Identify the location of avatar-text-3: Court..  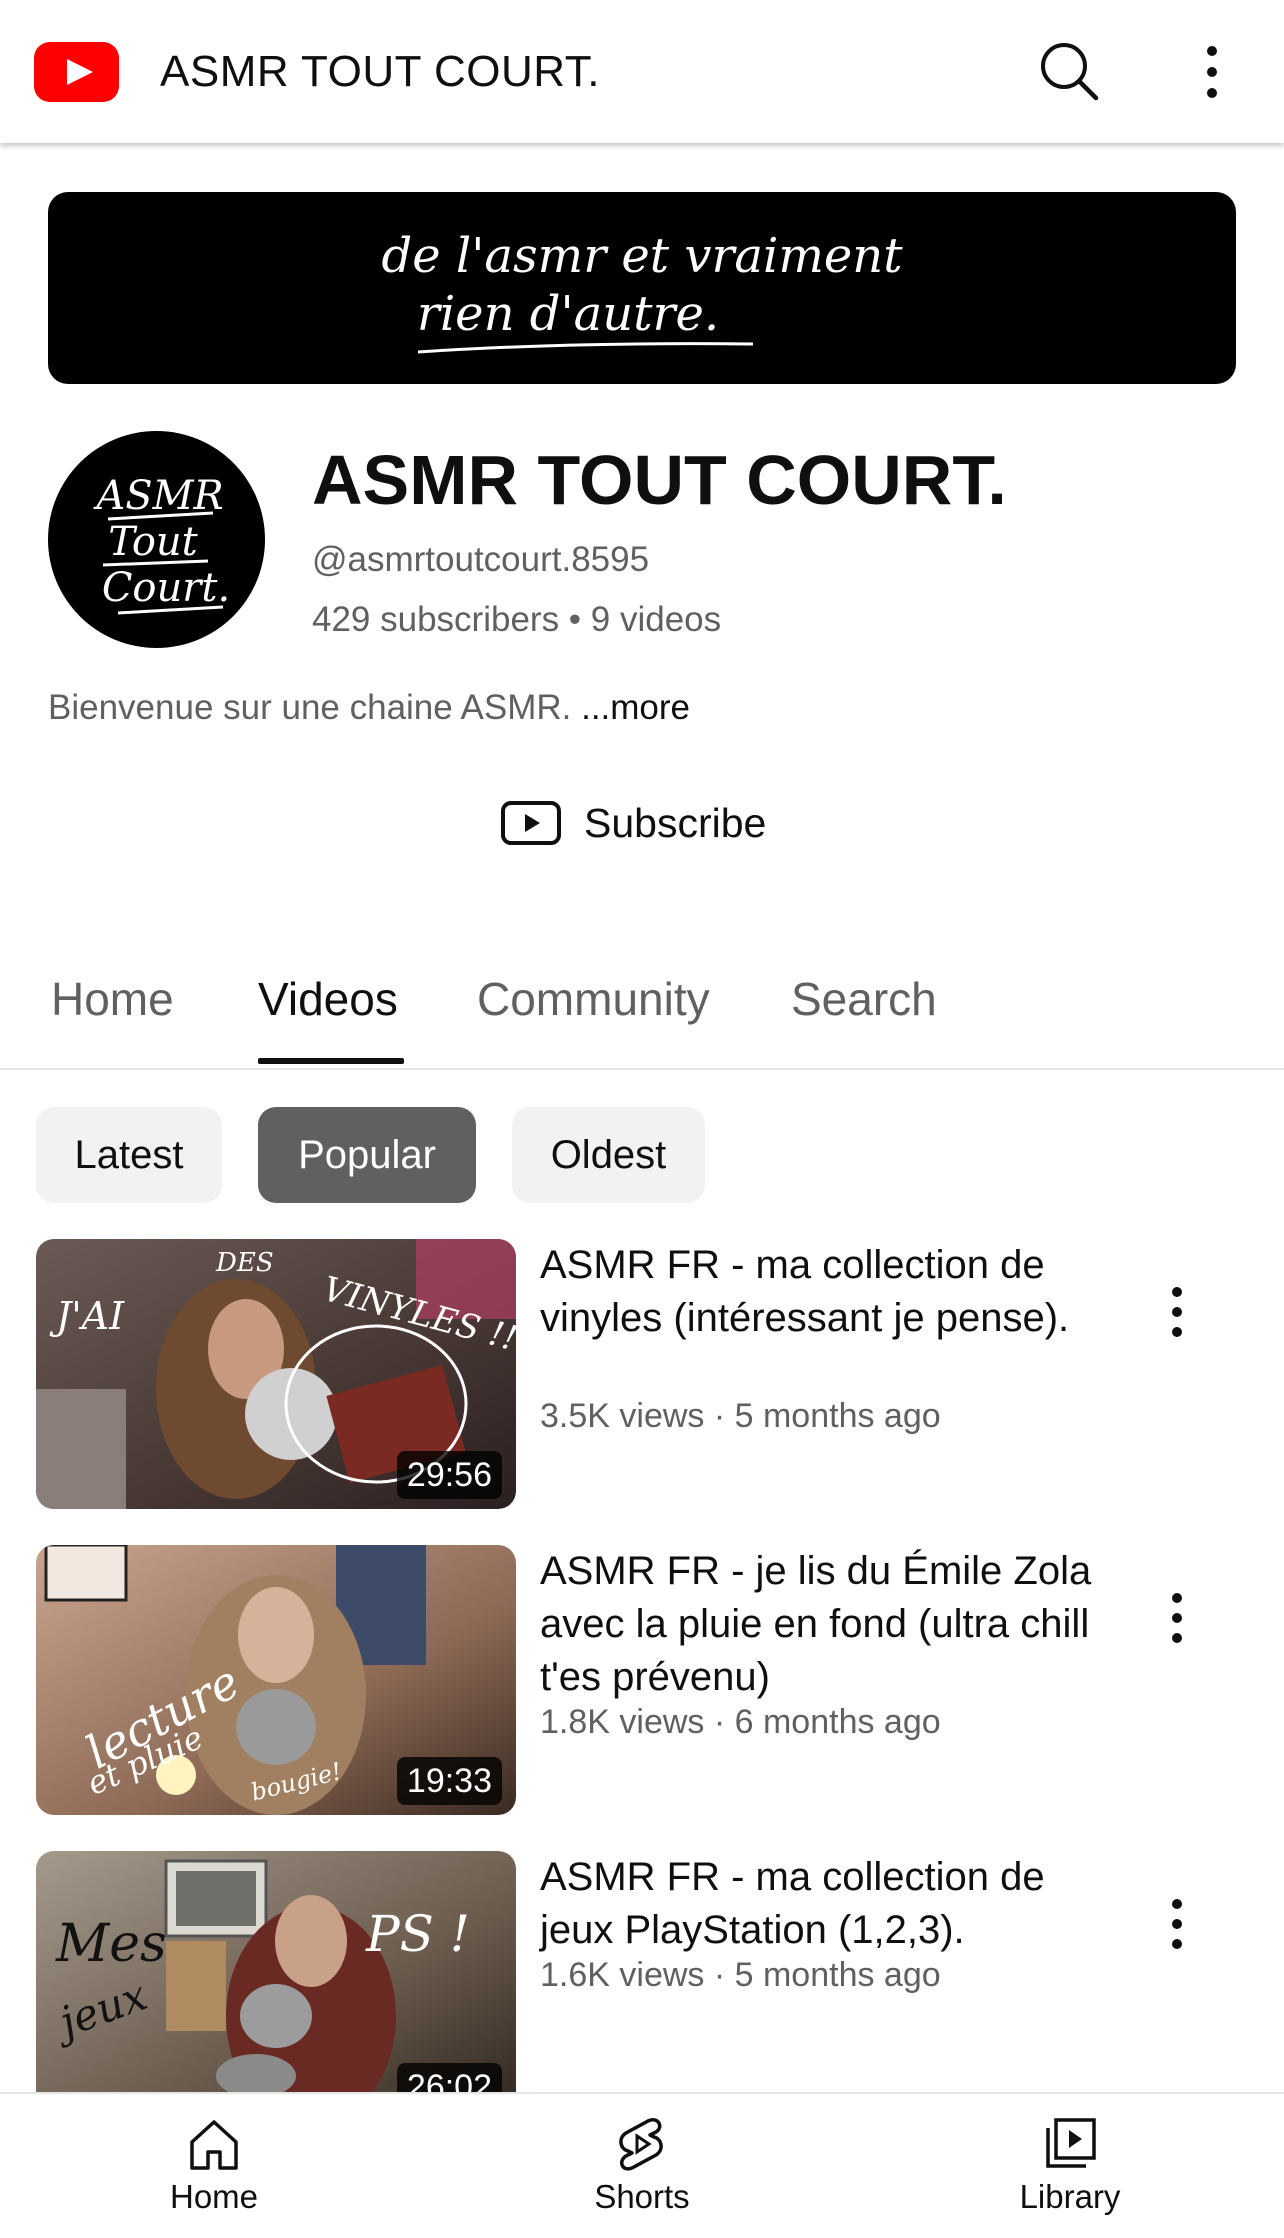
(166, 588).